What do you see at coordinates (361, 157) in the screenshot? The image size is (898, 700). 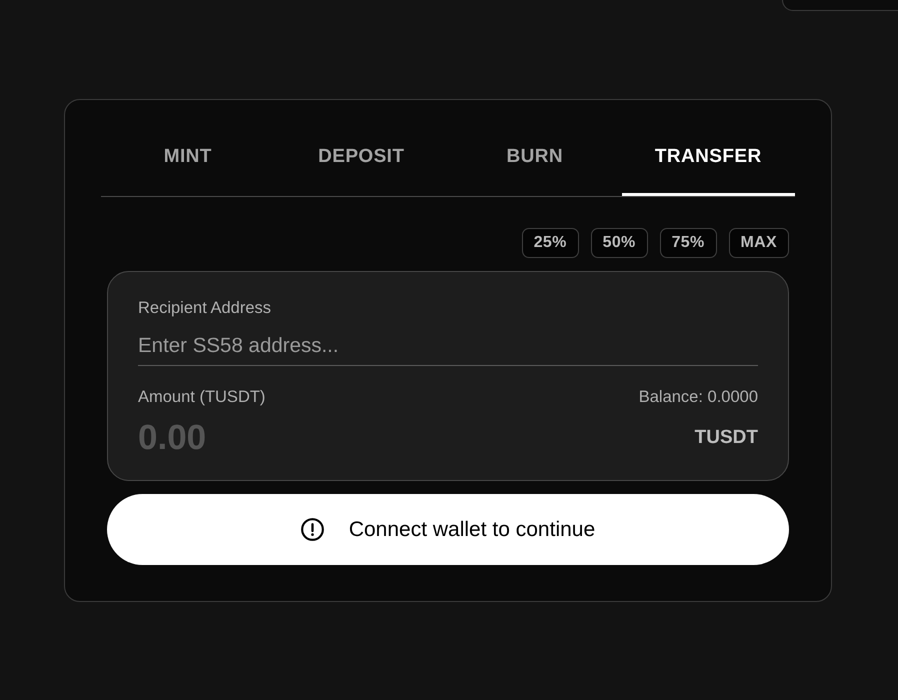 I see `tab: DEPOSIT` at bounding box center [361, 157].